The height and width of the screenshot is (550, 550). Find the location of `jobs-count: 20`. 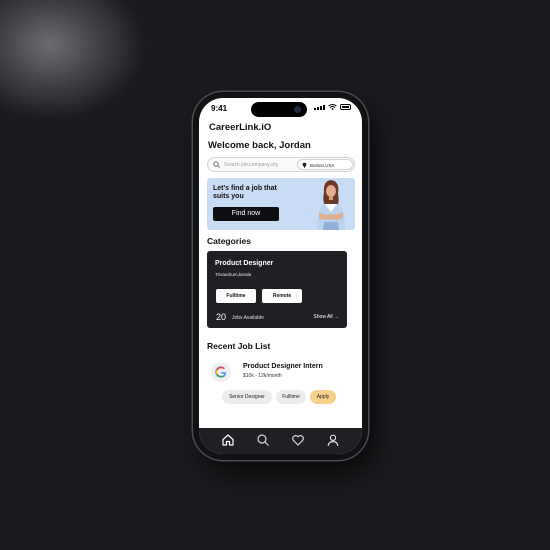

jobs-count: 20 is located at coordinates (221, 317).